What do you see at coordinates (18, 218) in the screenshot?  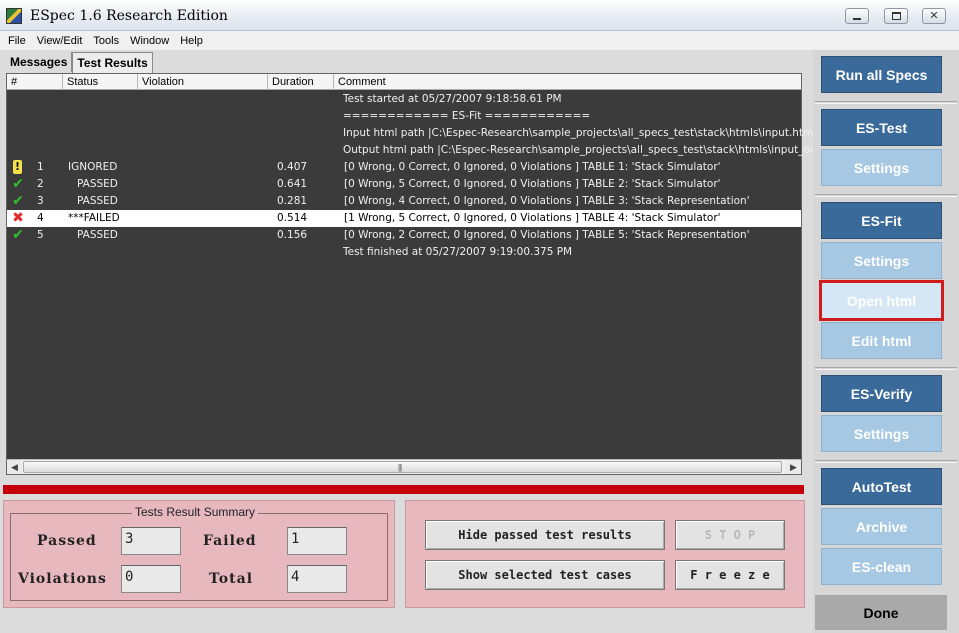 I see `failed-x-icon: ✖` at bounding box center [18, 218].